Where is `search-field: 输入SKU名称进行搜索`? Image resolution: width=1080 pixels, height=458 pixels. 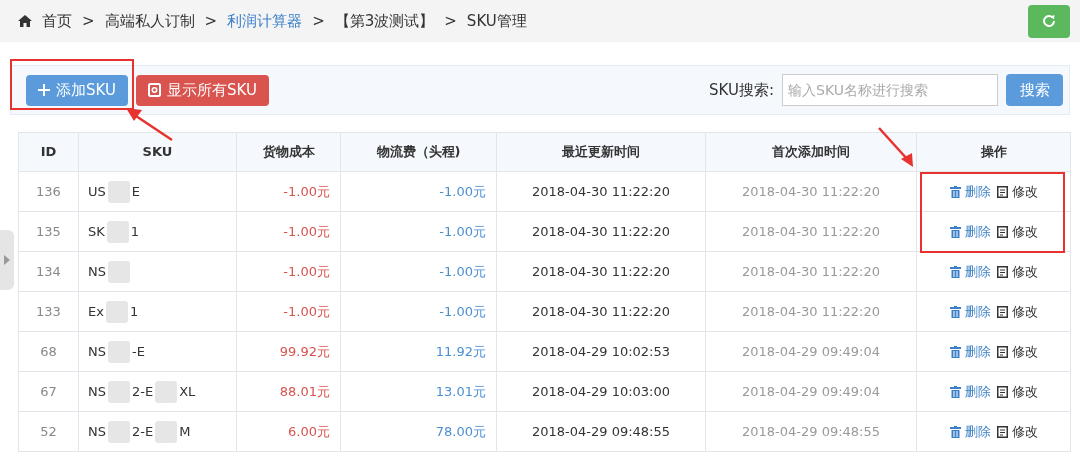 search-field: 输入SKU名称进行搜索 is located at coordinates (890, 90).